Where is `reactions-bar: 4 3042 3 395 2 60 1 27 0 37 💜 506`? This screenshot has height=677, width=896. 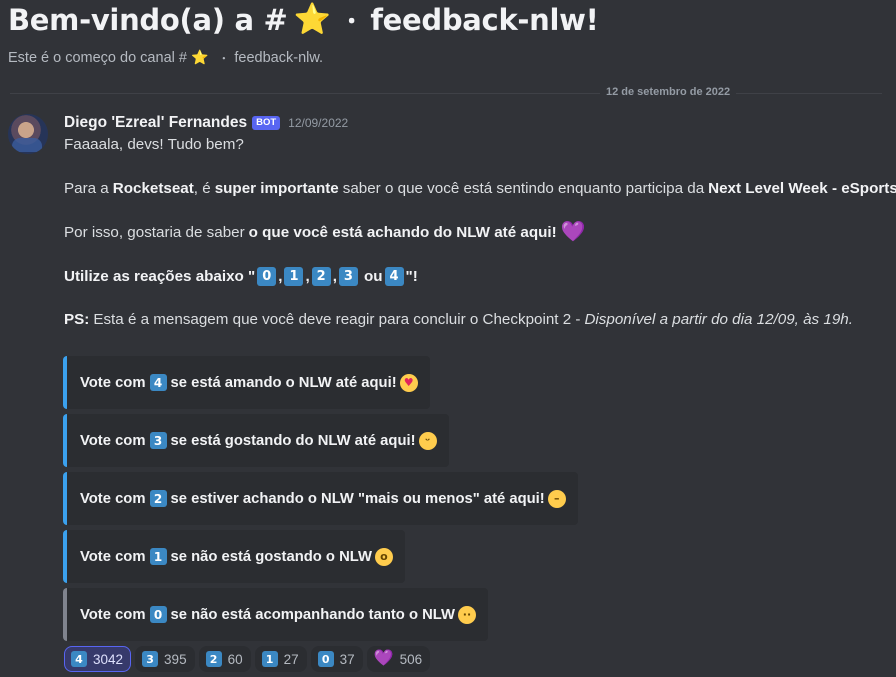 reactions-bar: 4 3042 3 395 2 60 1 27 0 37 💜 506 is located at coordinates (247, 659).